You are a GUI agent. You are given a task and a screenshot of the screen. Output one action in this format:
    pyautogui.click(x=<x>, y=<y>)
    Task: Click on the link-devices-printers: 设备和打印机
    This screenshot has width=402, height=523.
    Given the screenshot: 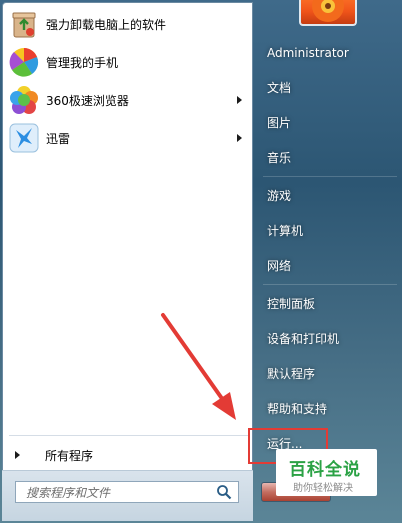 What is the action you would take?
    pyautogui.click(x=303, y=339)
    